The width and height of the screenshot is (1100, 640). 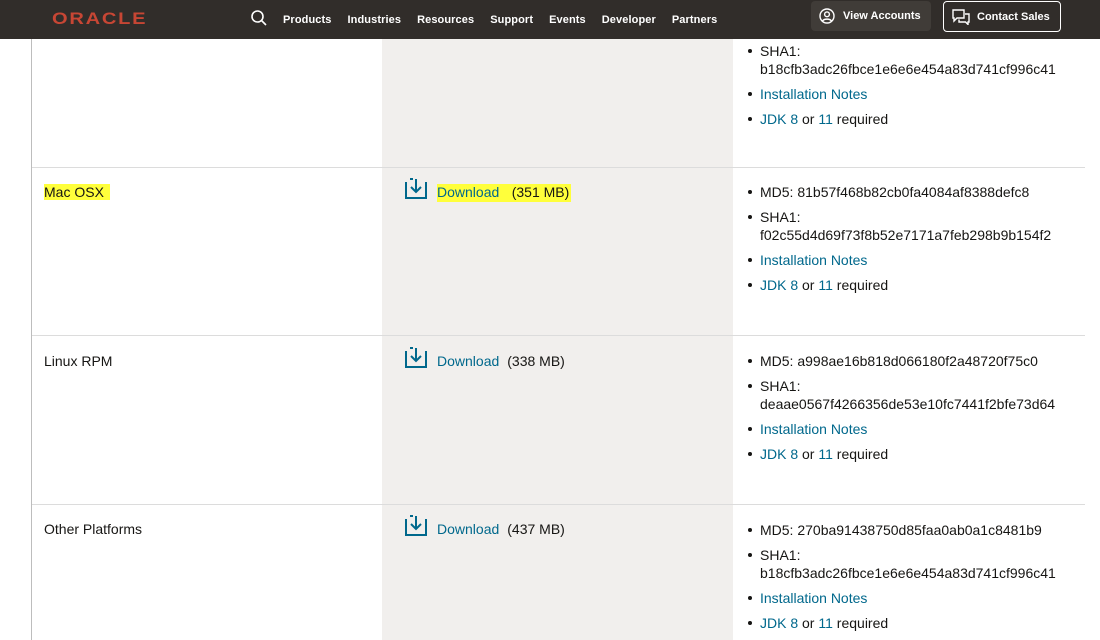 I want to click on contact-sales-button: Contact Sales, so click(x=1002, y=16).